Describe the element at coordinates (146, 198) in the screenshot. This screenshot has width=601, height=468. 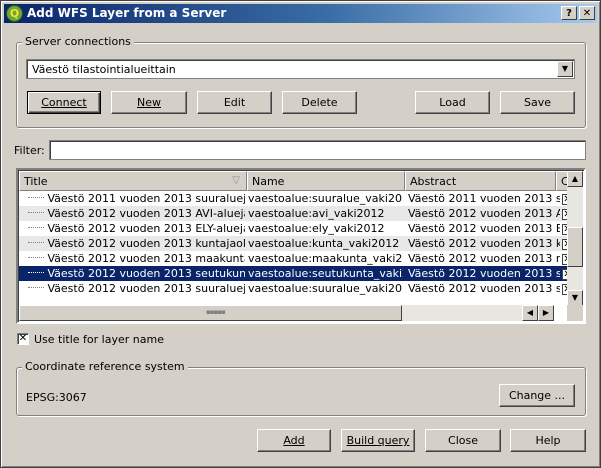
I see `row-title: Väestö 2011 vuoden 2013 suuraluejaolla` at that location.